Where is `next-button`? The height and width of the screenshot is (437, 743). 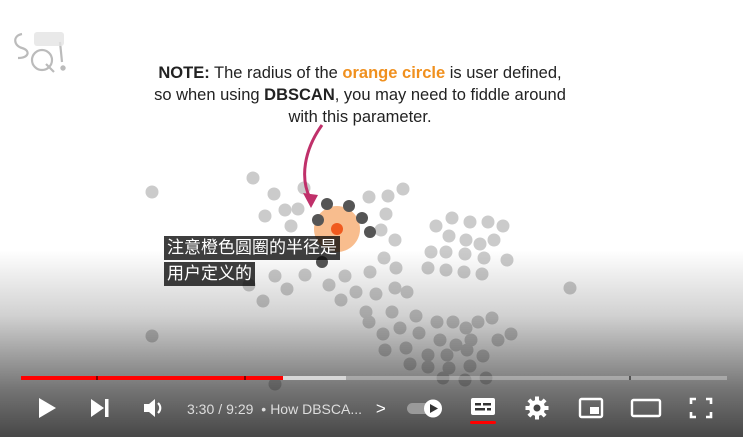 next-button is located at coordinates (100, 408).